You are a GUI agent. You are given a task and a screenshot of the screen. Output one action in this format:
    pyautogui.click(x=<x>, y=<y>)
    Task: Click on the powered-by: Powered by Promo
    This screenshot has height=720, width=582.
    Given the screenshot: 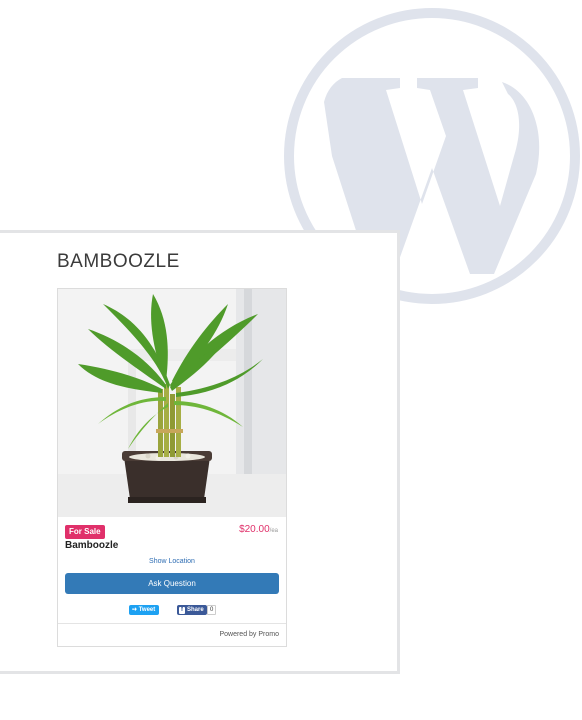 What is the action you would take?
    pyautogui.click(x=249, y=634)
    